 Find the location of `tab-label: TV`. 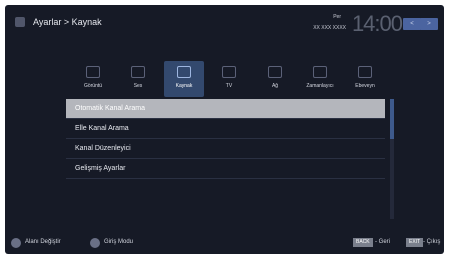

tab-label: TV is located at coordinates (229, 86).